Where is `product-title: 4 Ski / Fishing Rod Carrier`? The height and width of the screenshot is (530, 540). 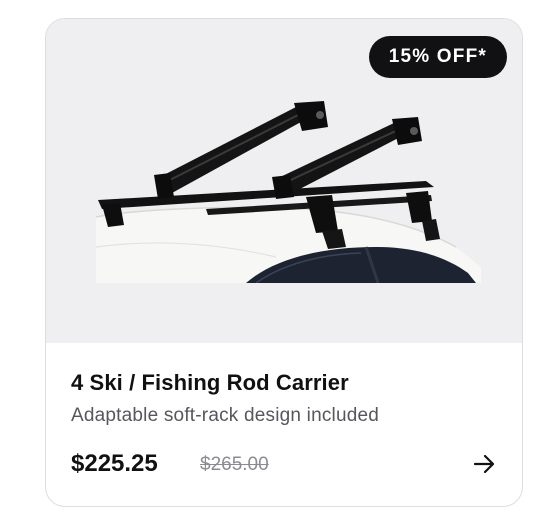 product-title: 4 Ski / Fishing Rod Carrier is located at coordinates (210, 383).